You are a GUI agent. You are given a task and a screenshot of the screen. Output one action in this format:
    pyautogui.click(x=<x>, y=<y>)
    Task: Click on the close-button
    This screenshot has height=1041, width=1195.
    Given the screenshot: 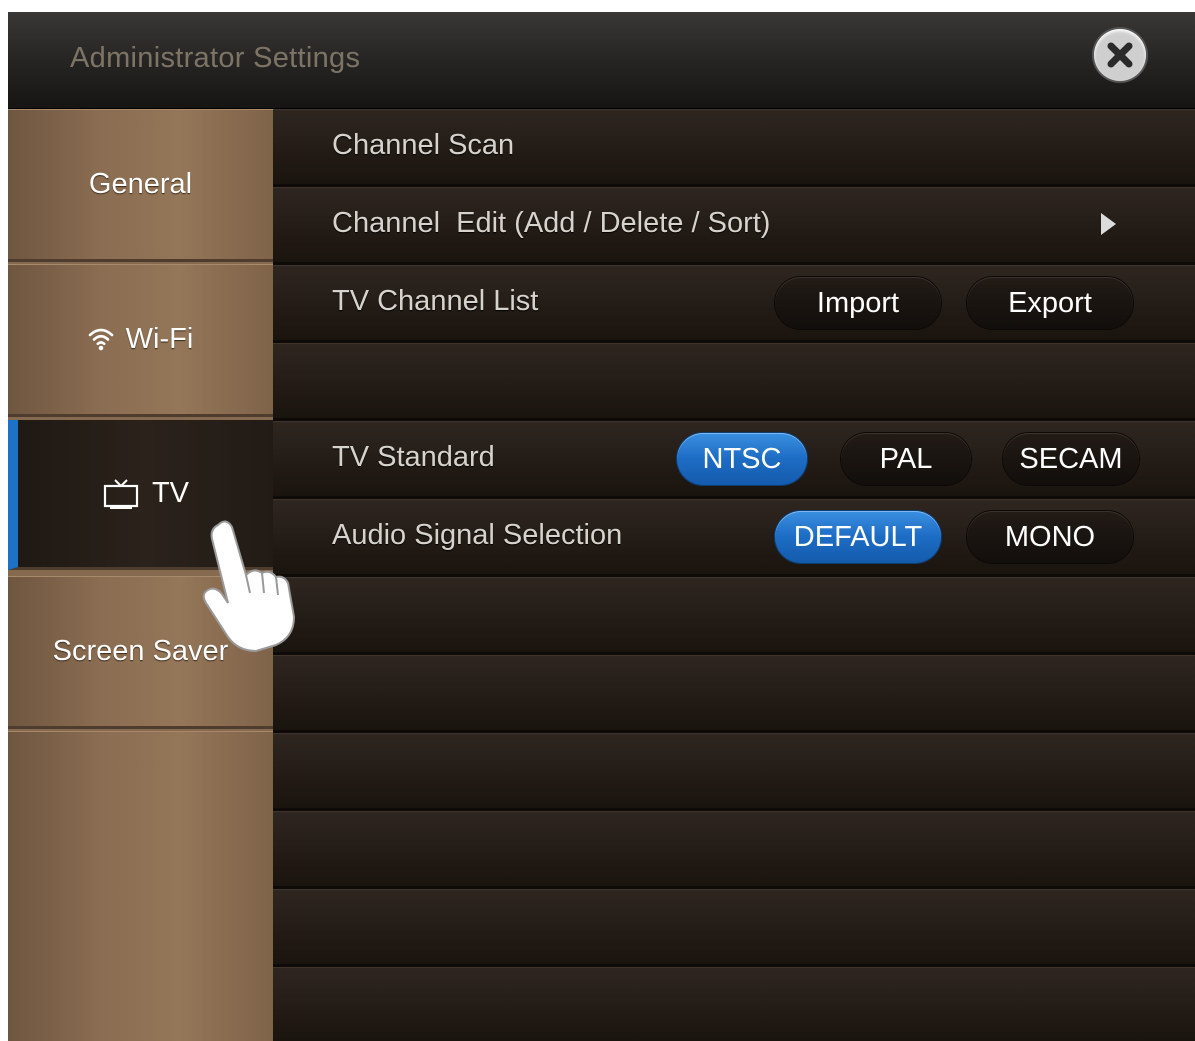 What is the action you would take?
    pyautogui.click(x=1120, y=55)
    